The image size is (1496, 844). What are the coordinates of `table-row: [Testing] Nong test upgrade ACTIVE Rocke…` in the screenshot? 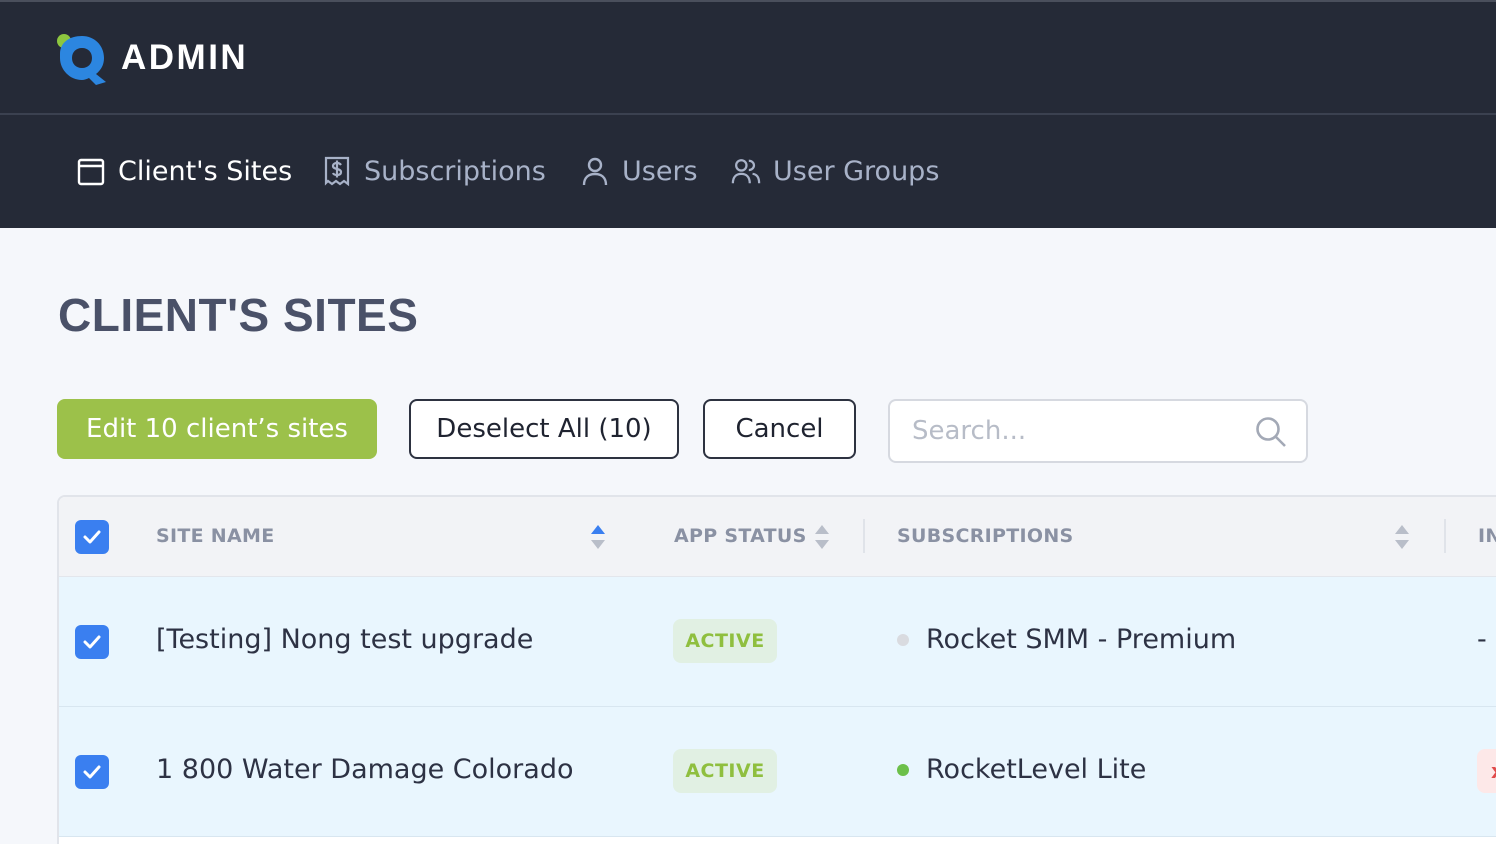 It's located at (777, 642).